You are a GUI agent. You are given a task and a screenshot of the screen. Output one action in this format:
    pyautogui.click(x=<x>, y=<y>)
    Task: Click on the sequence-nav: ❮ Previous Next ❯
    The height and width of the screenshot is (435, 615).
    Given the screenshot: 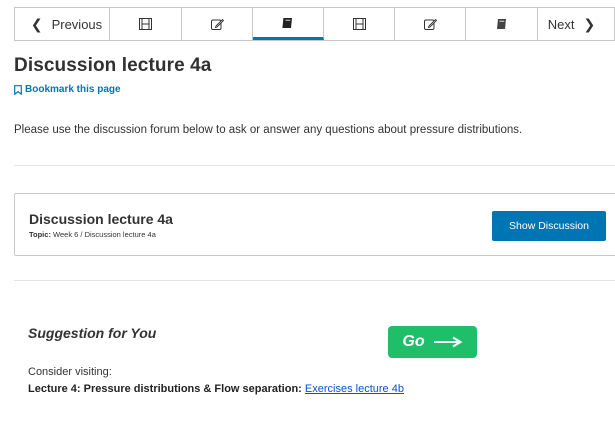 What is the action you would take?
    pyautogui.click(x=314, y=24)
    